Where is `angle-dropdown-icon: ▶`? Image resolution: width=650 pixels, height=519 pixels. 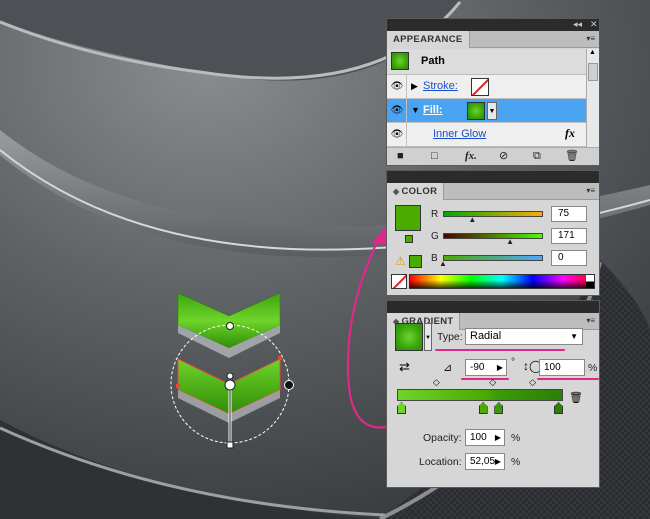 angle-dropdown-icon: ▶ is located at coordinates (500, 367).